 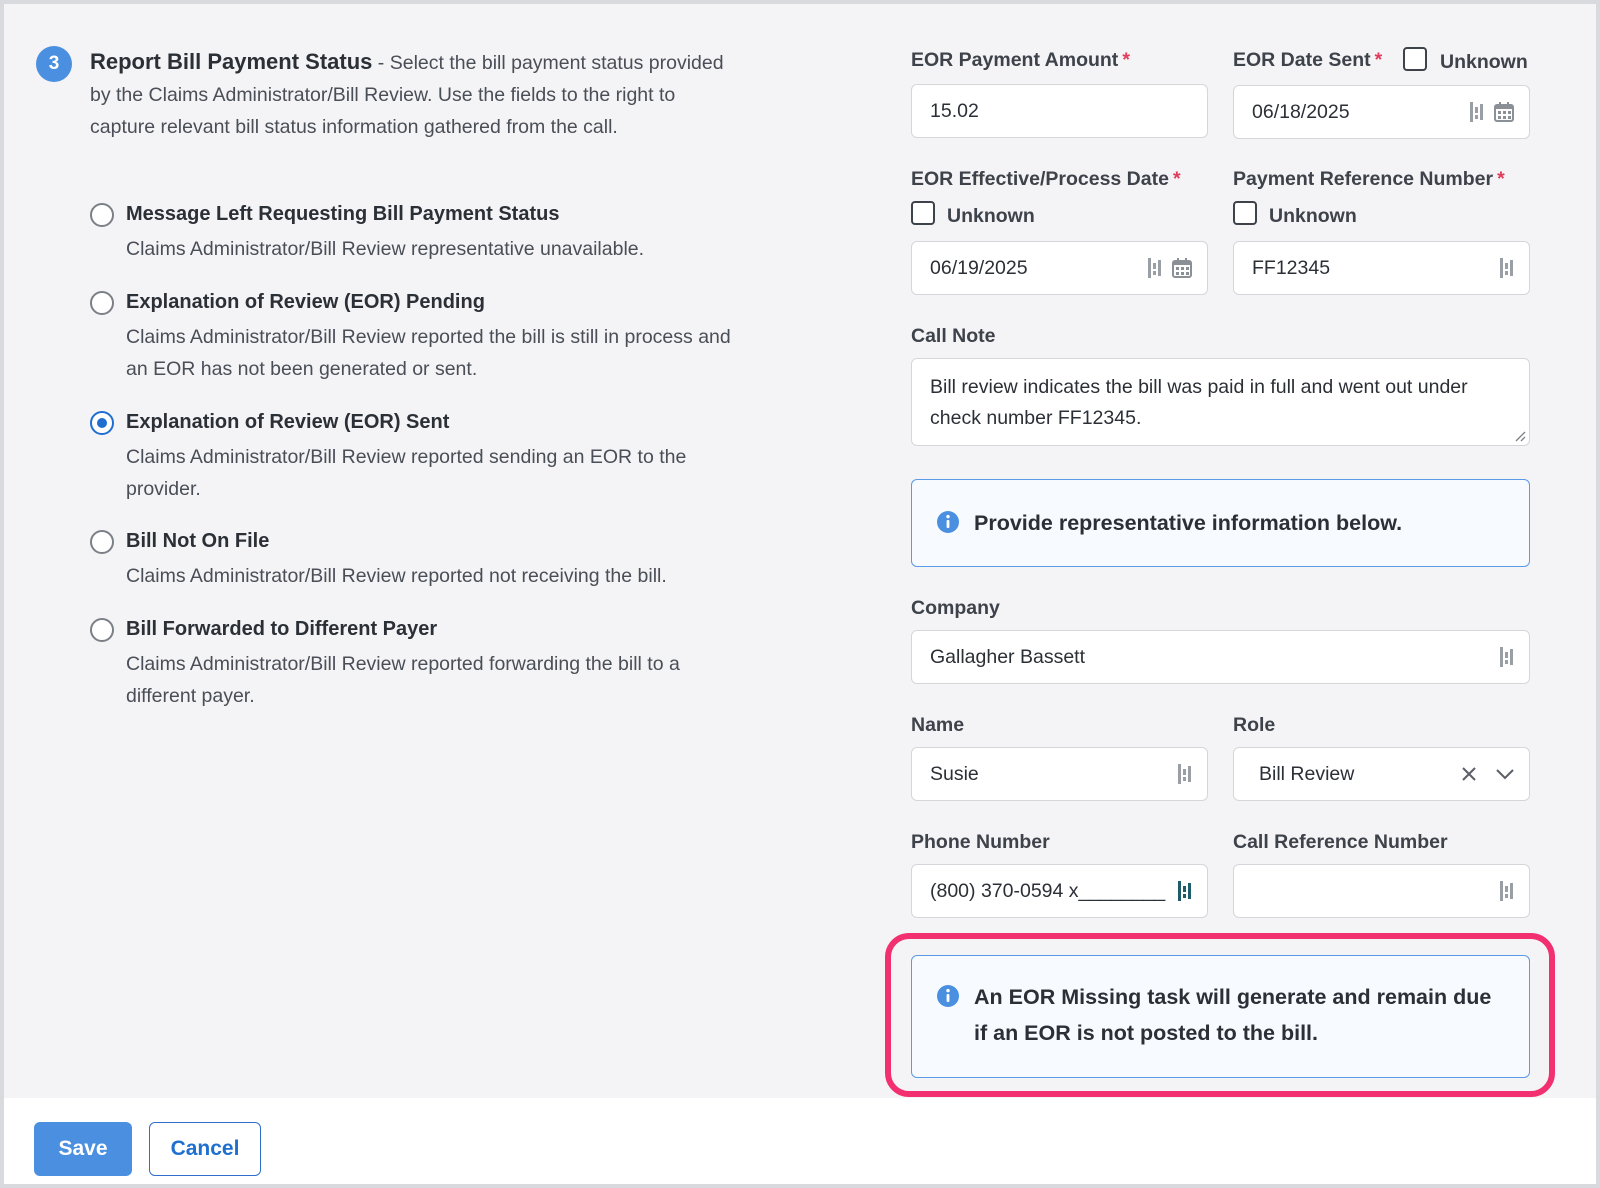 I want to click on input-value: Gallagher Bassett, so click(x=1008, y=656).